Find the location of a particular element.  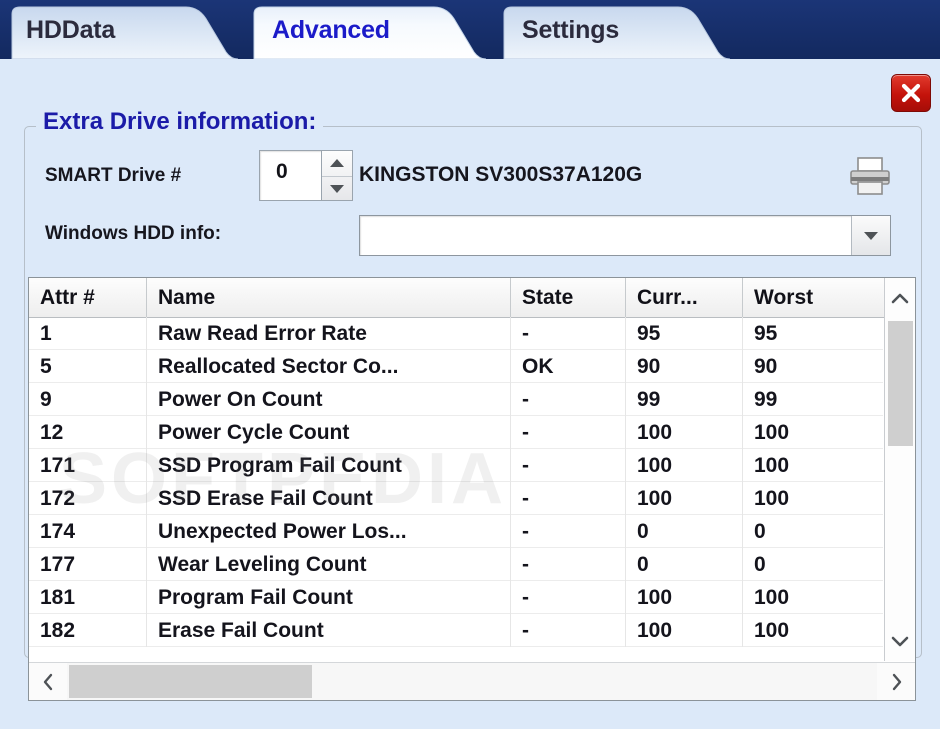

scroll-left-button is located at coordinates (48, 681).